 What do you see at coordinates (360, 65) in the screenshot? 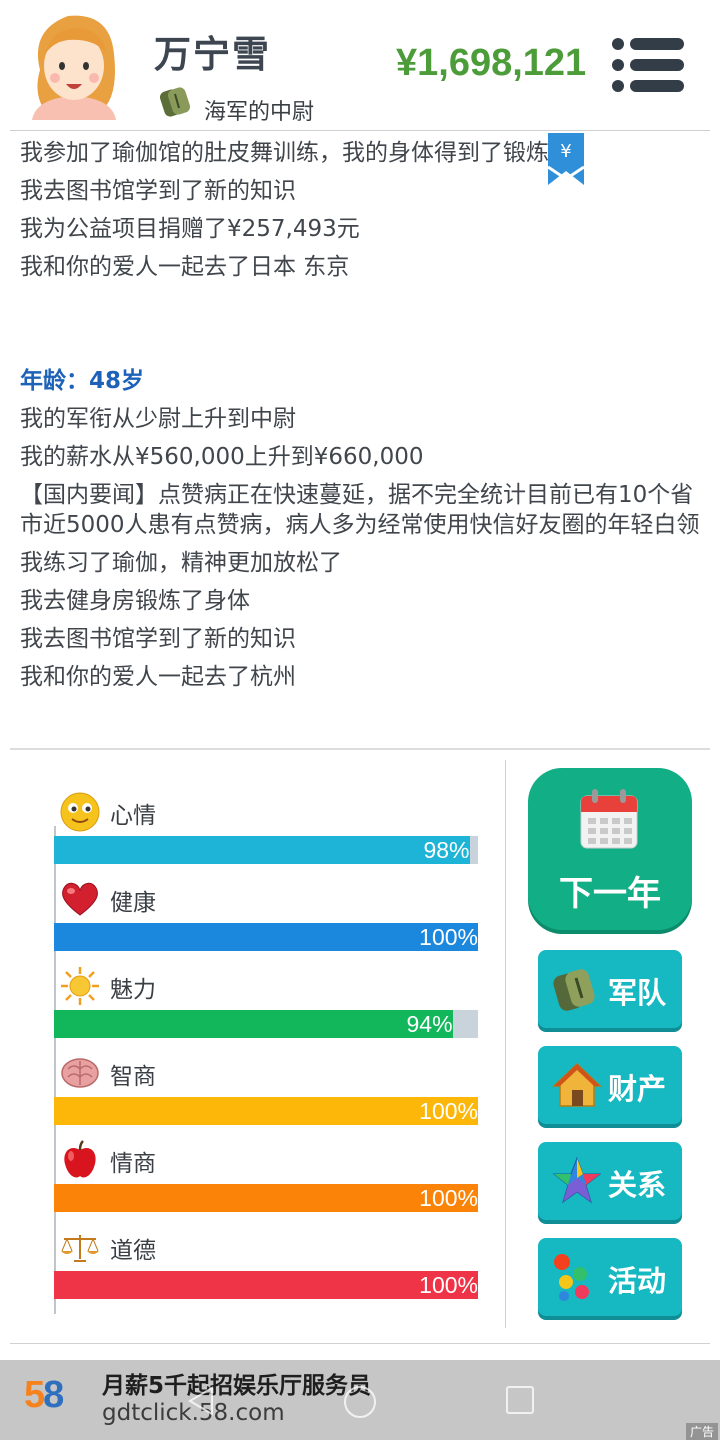
I see `profile-header: 万宁雪 海军的中尉 ¥1,698,121` at bounding box center [360, 65].